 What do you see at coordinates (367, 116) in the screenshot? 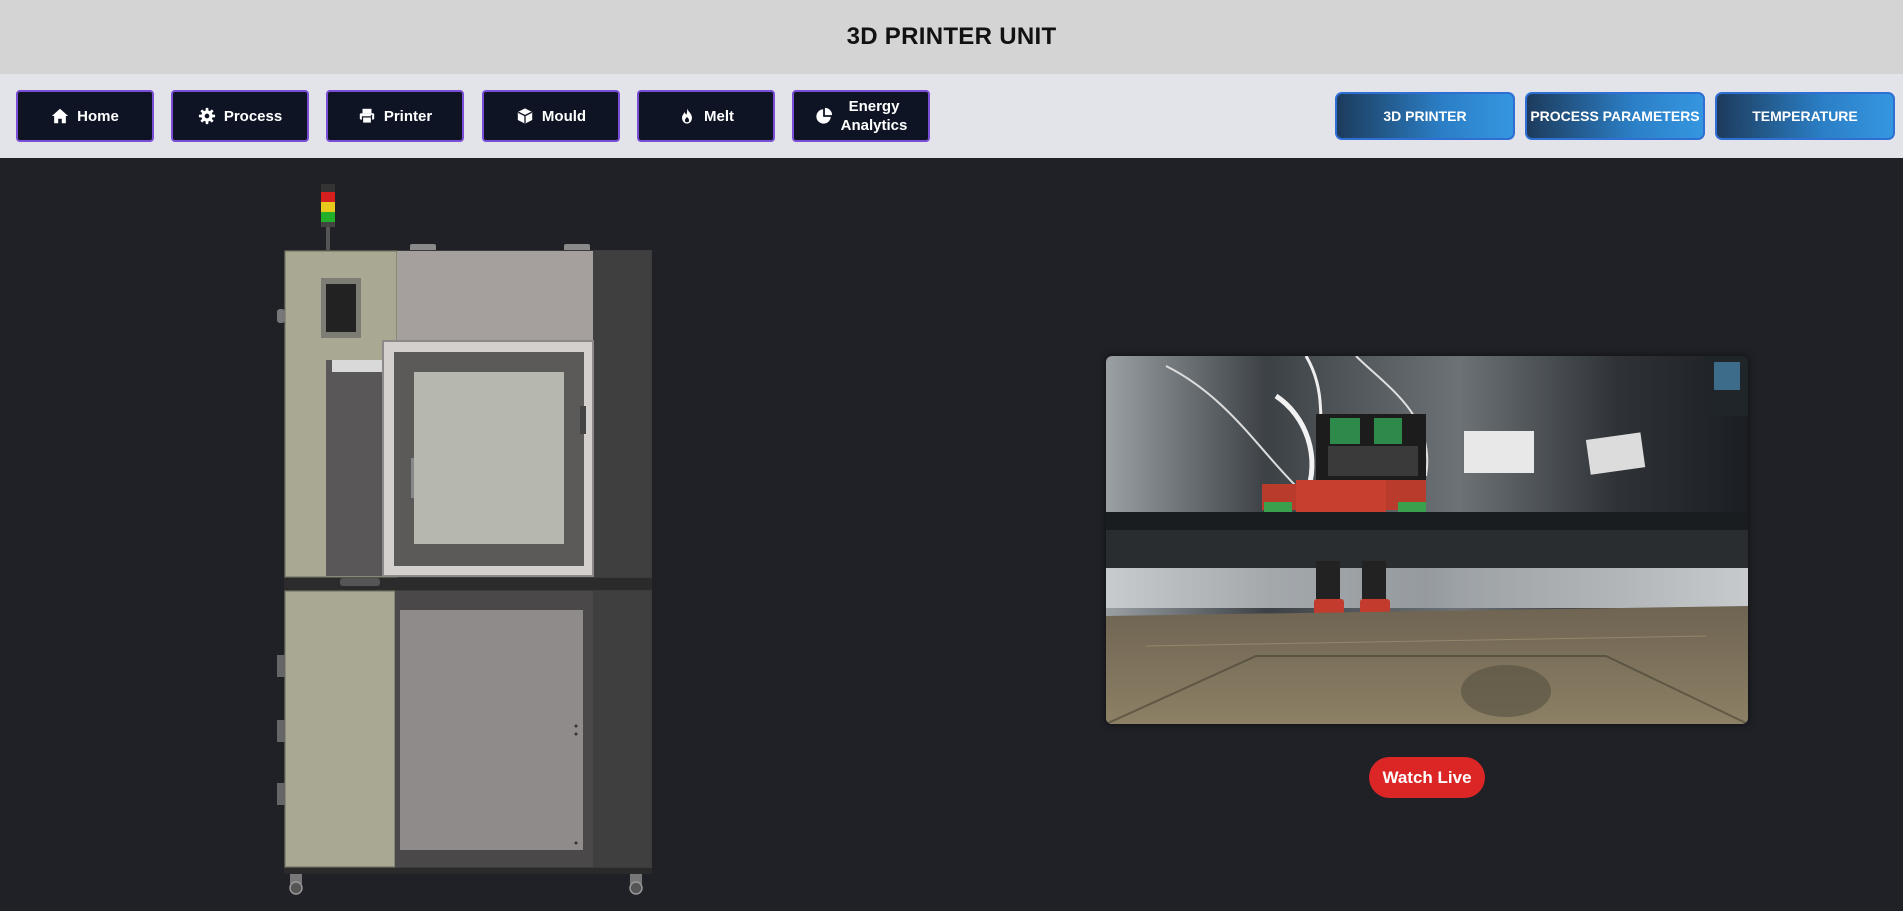
I see `printer-icon` at bounding box center [367, 116].